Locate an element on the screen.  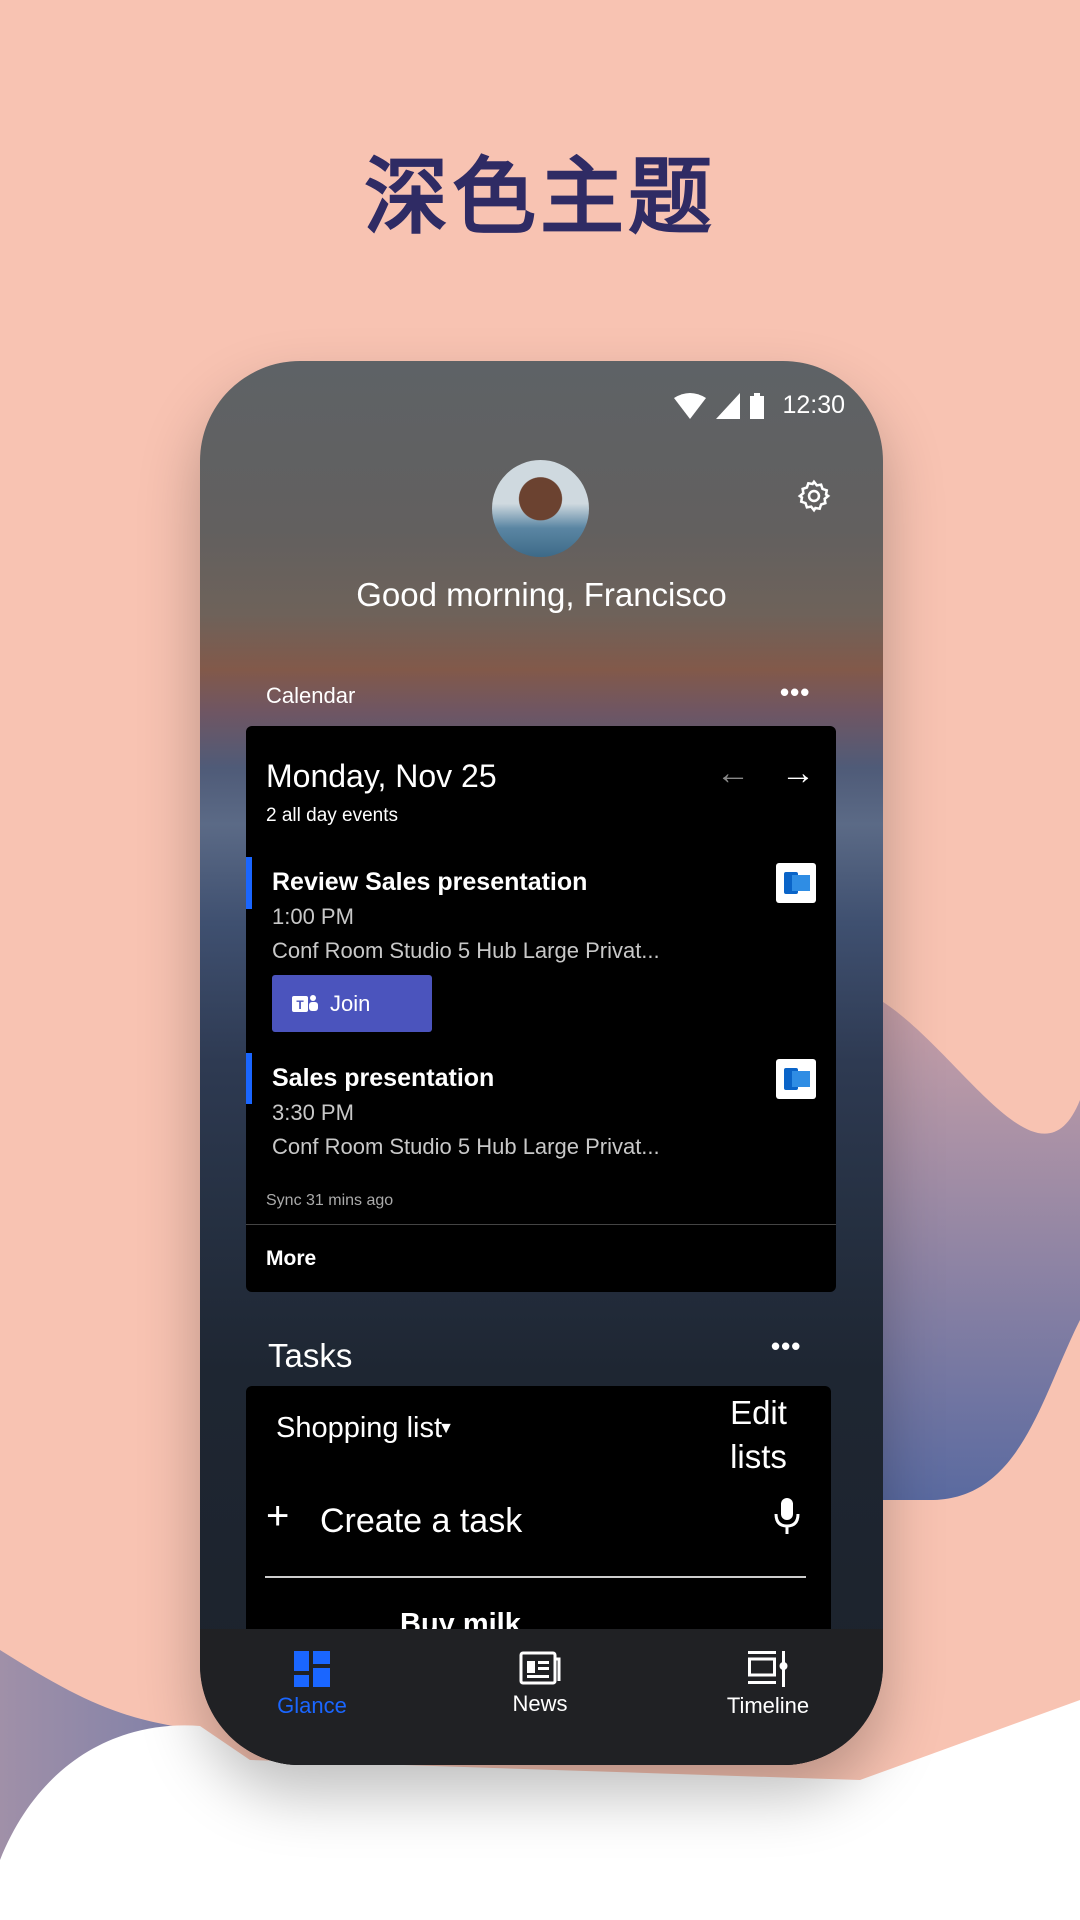
edit-lists-button: Edit lists is located at coordinates (758, 1435).